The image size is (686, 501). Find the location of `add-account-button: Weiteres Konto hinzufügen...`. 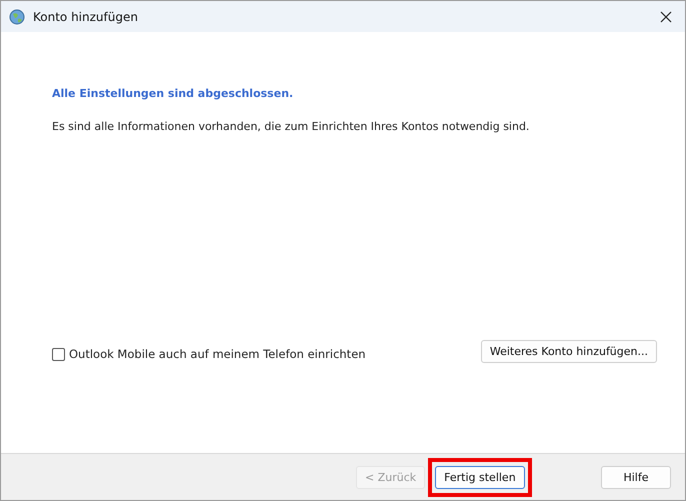

add-account-button: Weiteres Konto hinzufügen... is located at coordinates (568, 351).